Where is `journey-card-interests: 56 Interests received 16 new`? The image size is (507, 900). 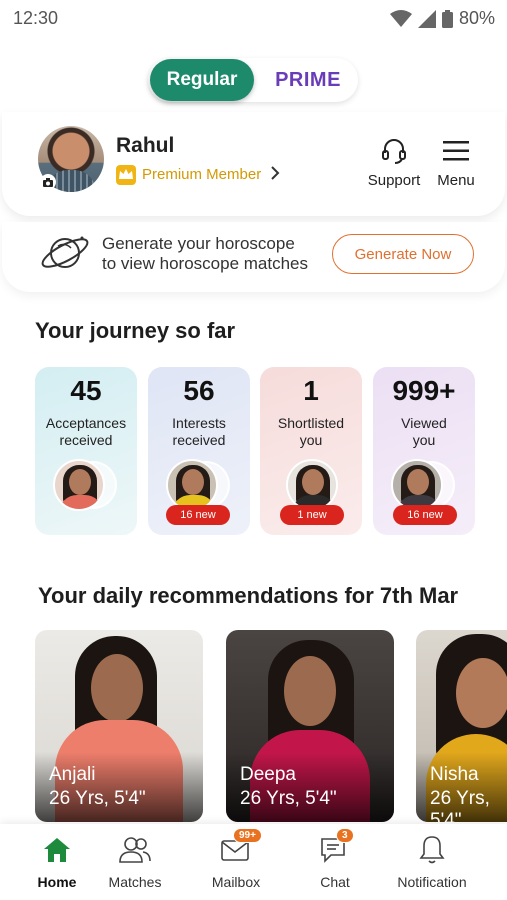
journey-card-interests: 56 Interests received 16 new is located at coordinates (199, 451).